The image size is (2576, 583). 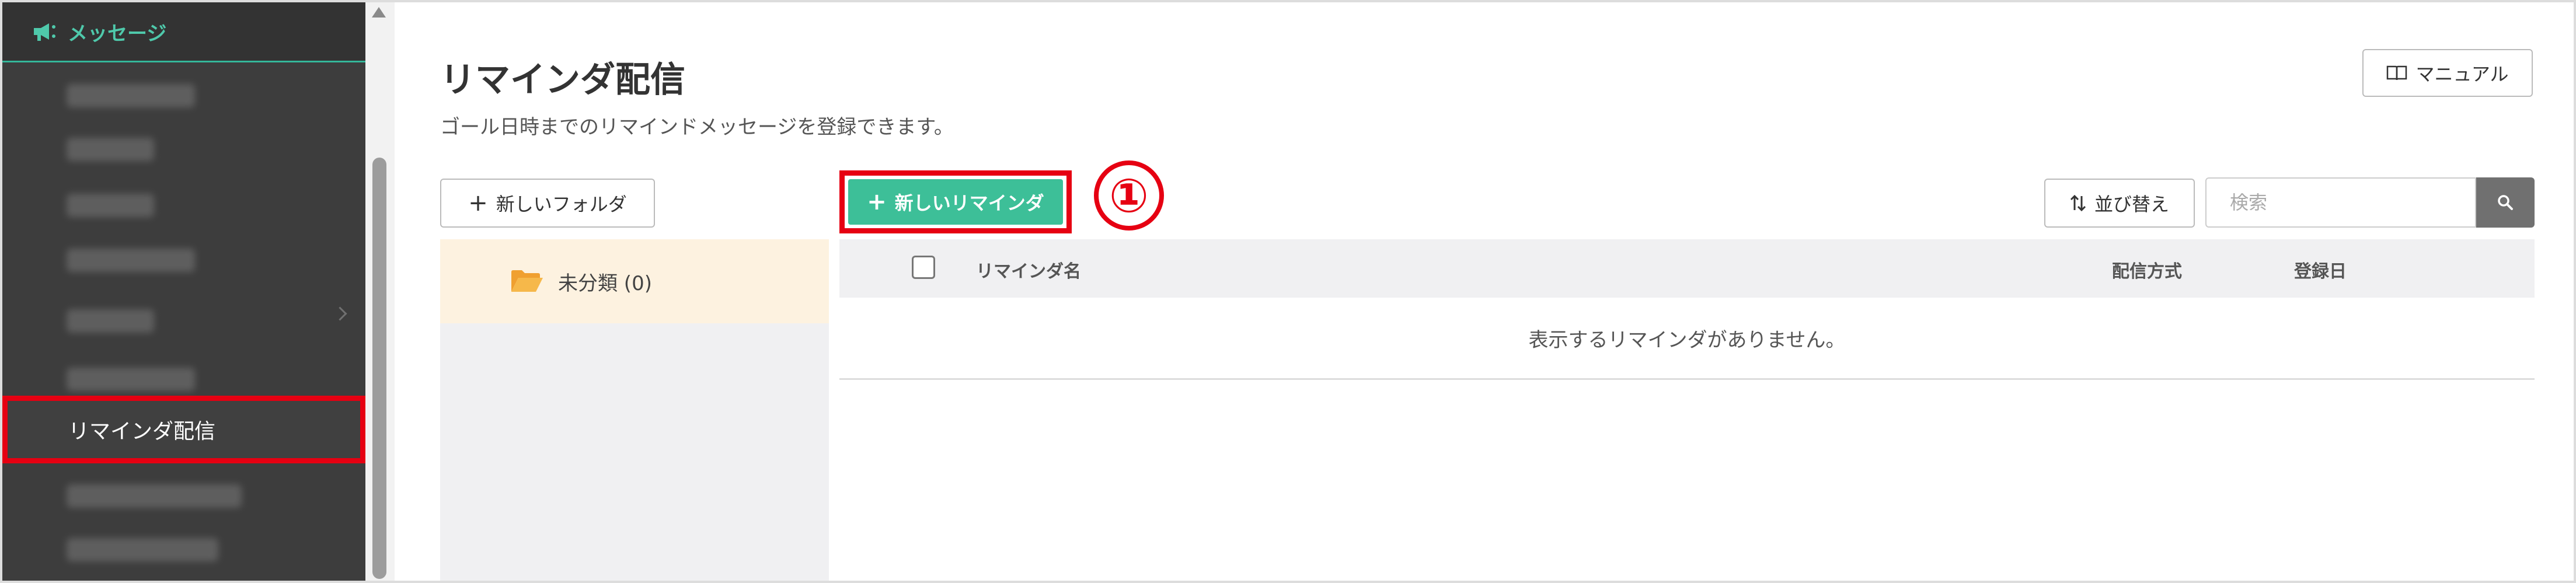 What do you see at coordinates (634, 410) in the screenshot?
I see `folder-panel: 未分類 (0)` at bounding box center [634, 410].